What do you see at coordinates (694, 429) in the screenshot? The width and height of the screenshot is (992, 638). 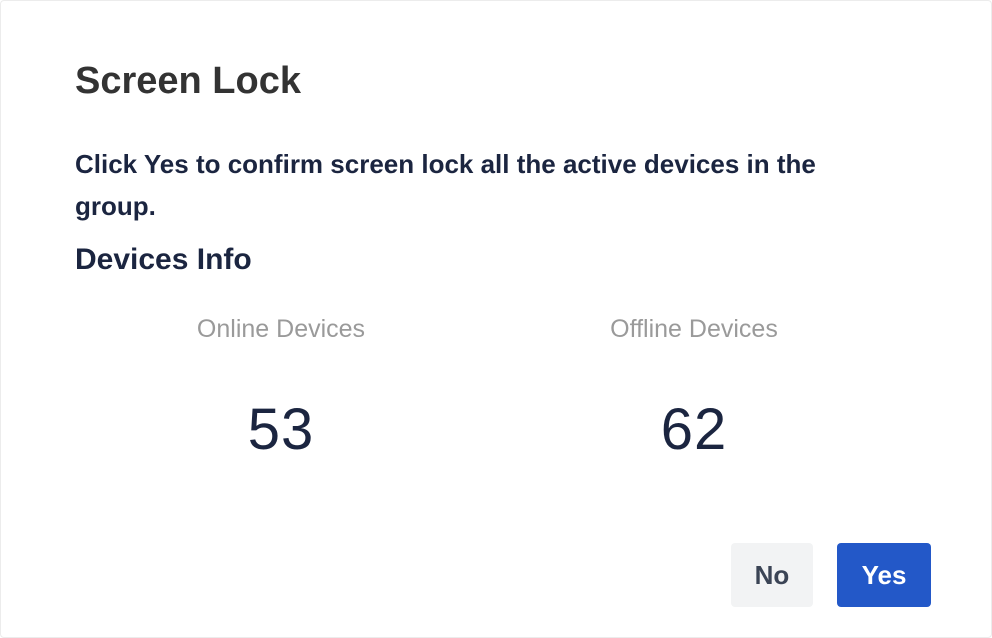 I see `offline-devices-count: 62` at bounding box center [694, 429].